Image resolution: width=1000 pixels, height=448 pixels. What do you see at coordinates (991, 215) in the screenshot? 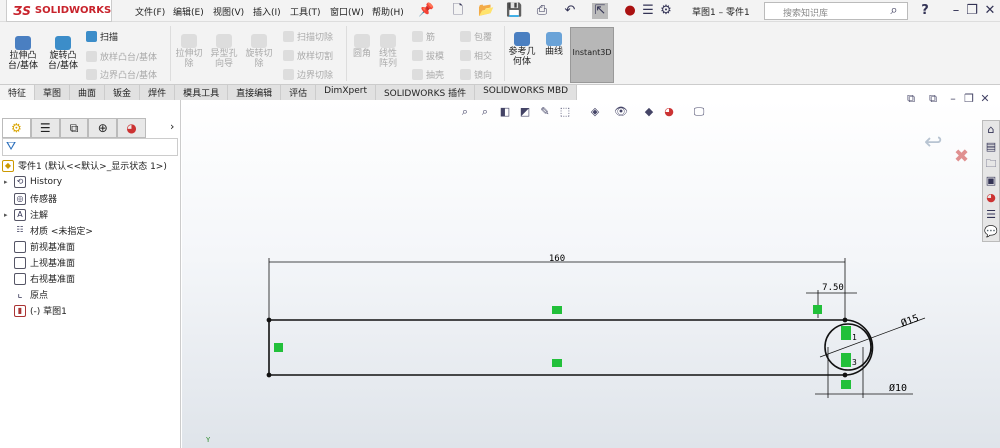
I see `custom-properties-icon: ☰` at bounding box center [991, 215].